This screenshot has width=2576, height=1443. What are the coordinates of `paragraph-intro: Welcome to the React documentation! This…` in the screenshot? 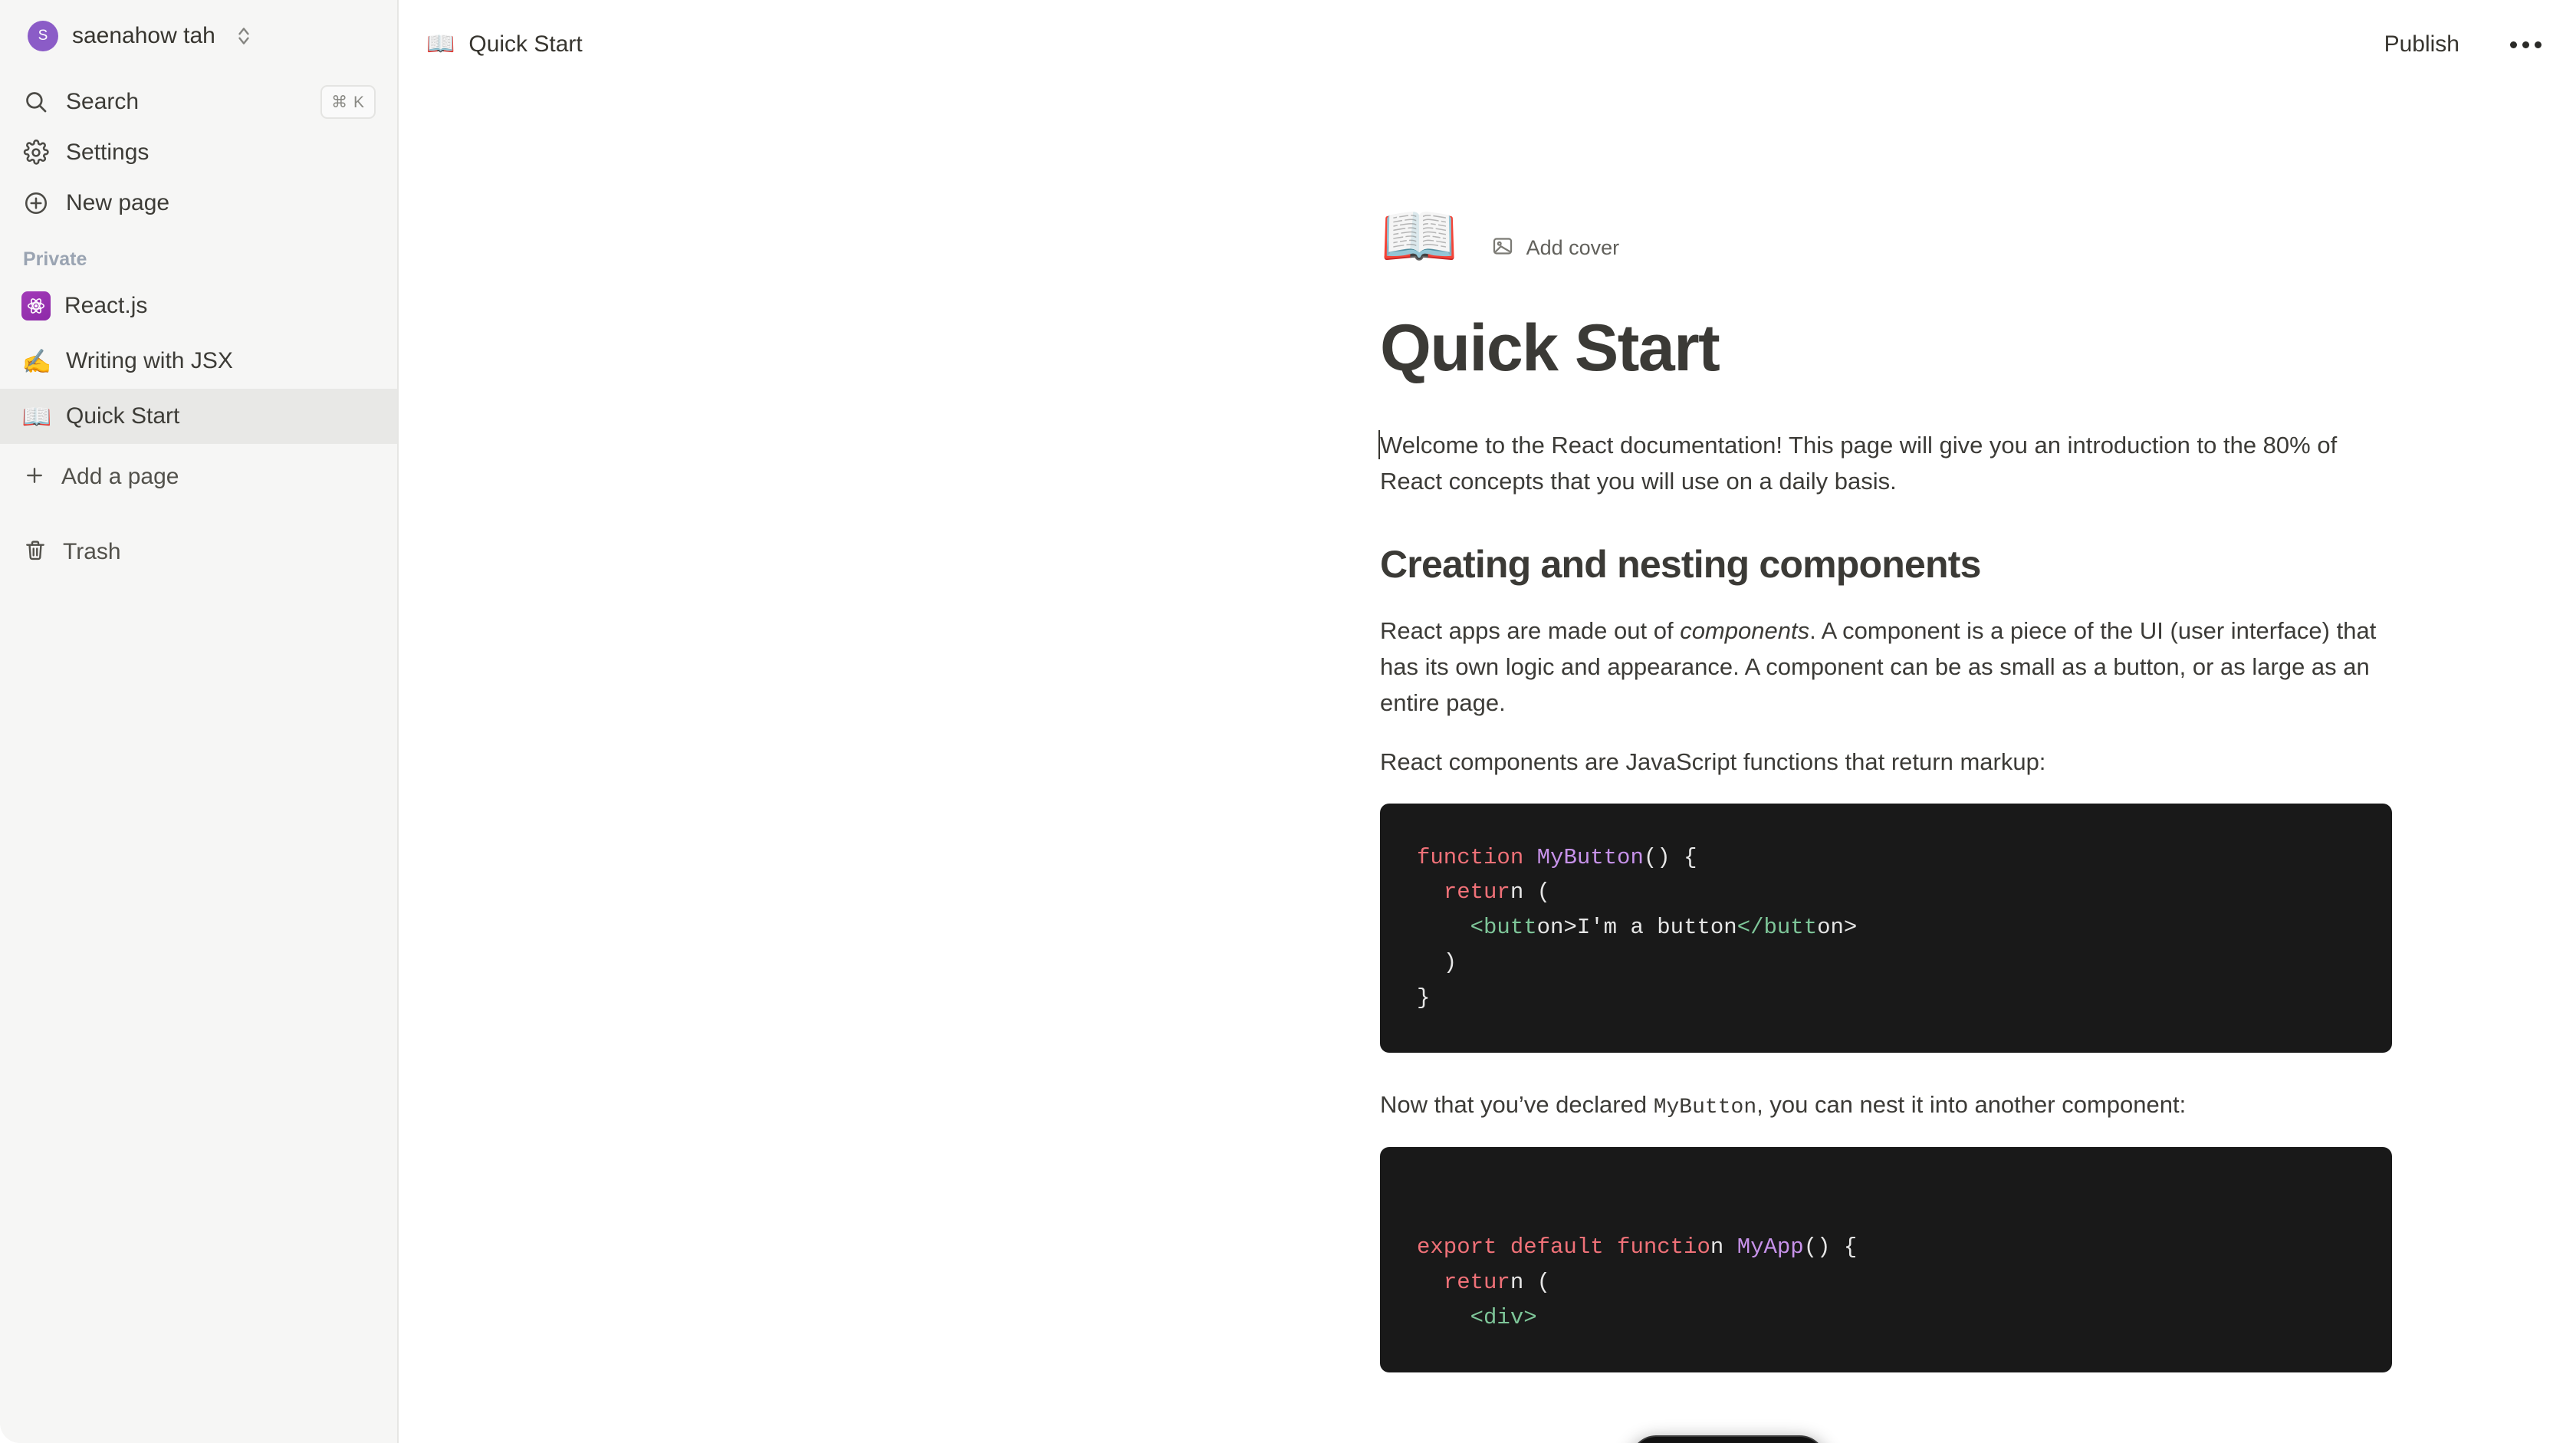 It's located at (1885, 463).